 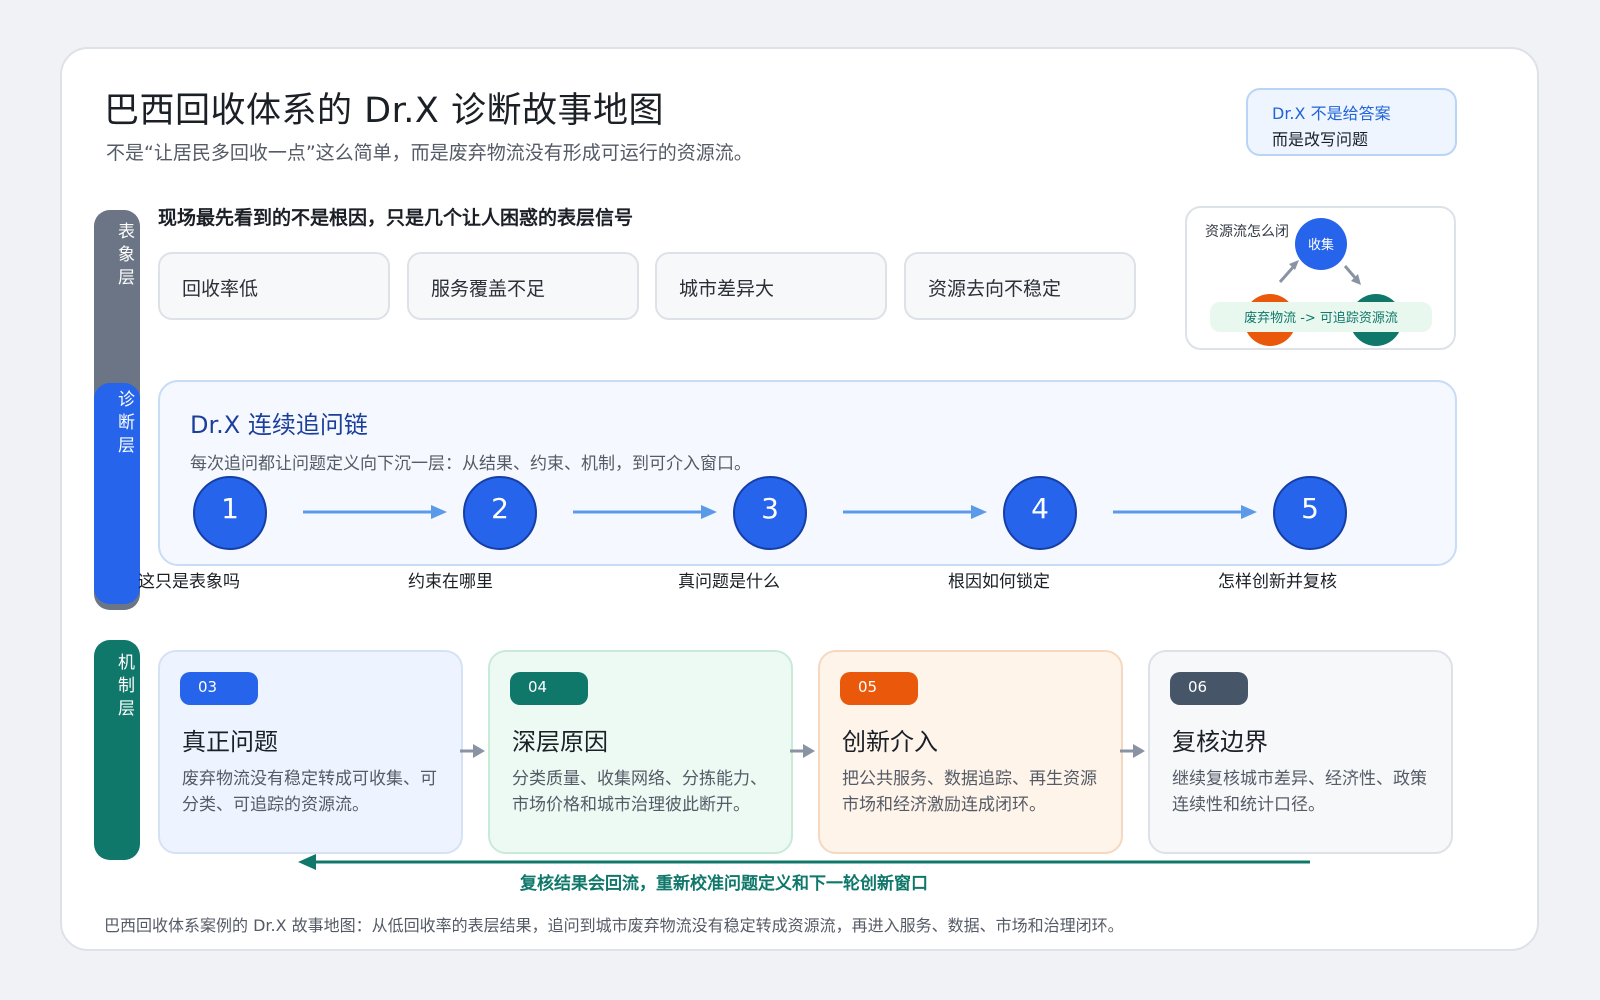 What do you see at coordinates (470, 464) in the screenshot?
I see `diagnosis-desc: 每次追问都让问题定义向下沉一层：从结果、约束、机制，到可介入窗口。` at bounding box center [470, 464].